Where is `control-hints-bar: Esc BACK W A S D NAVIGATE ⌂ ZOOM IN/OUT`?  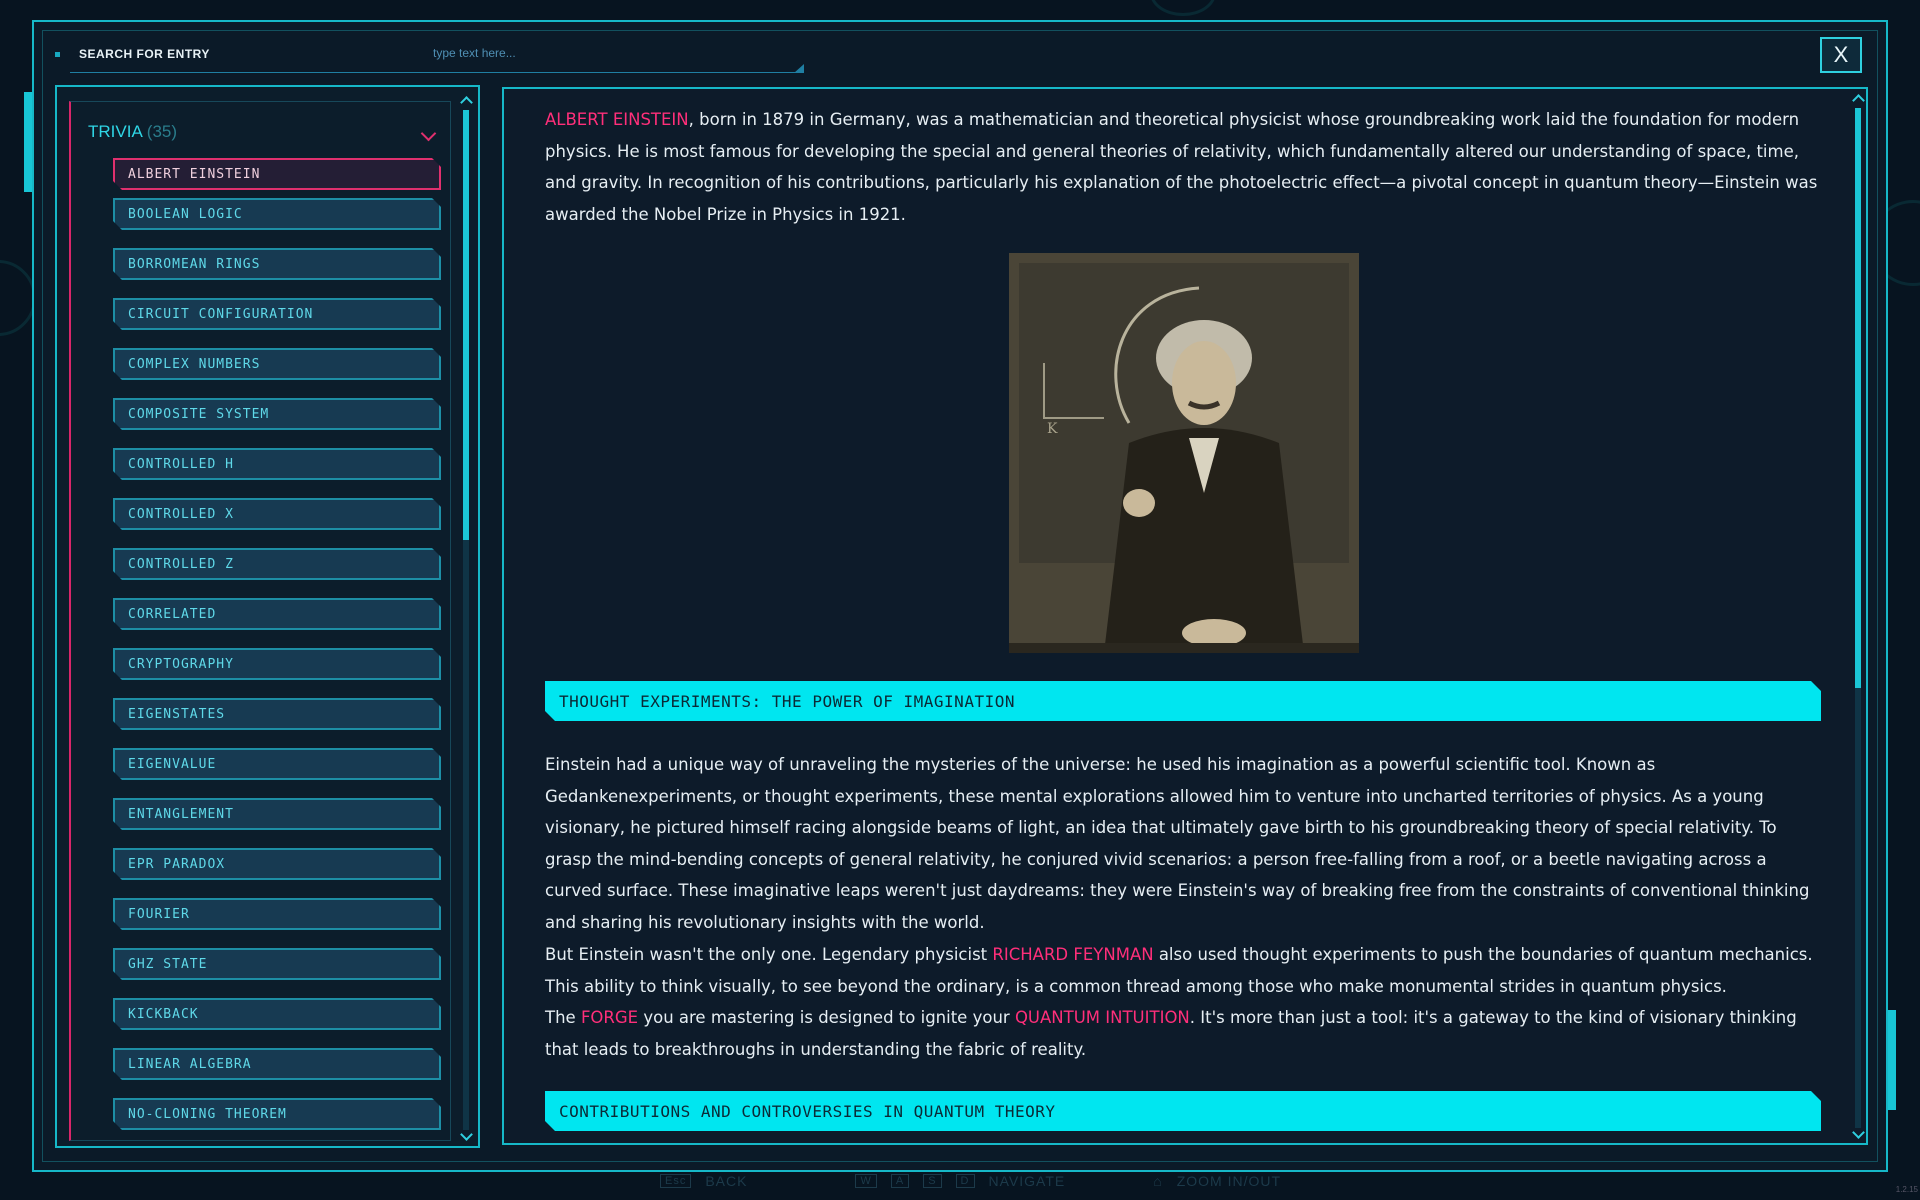
control-hints-bar: Esc BACK W A S D NAVIGATE ⌂ ZOOM IN/OUT is located at coordinates (970, 1181).